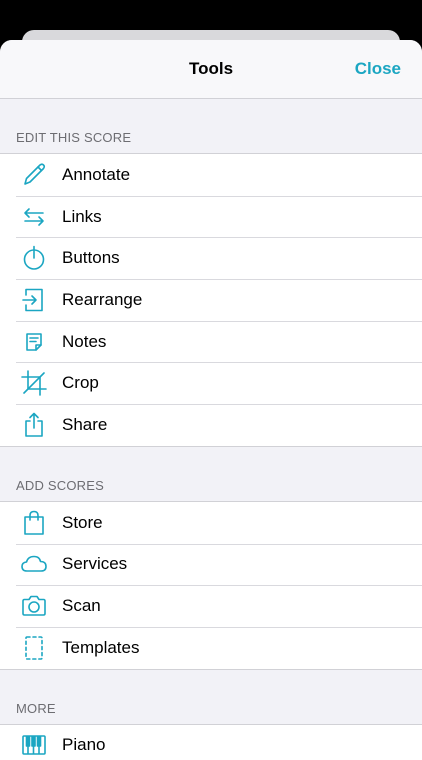 Image resolution: width=422 pixels, height=760 pixels. What do you see at coordinates (211, 216) in the screenshot?
I see `links-row: Links` at bounding box center [211, 216].